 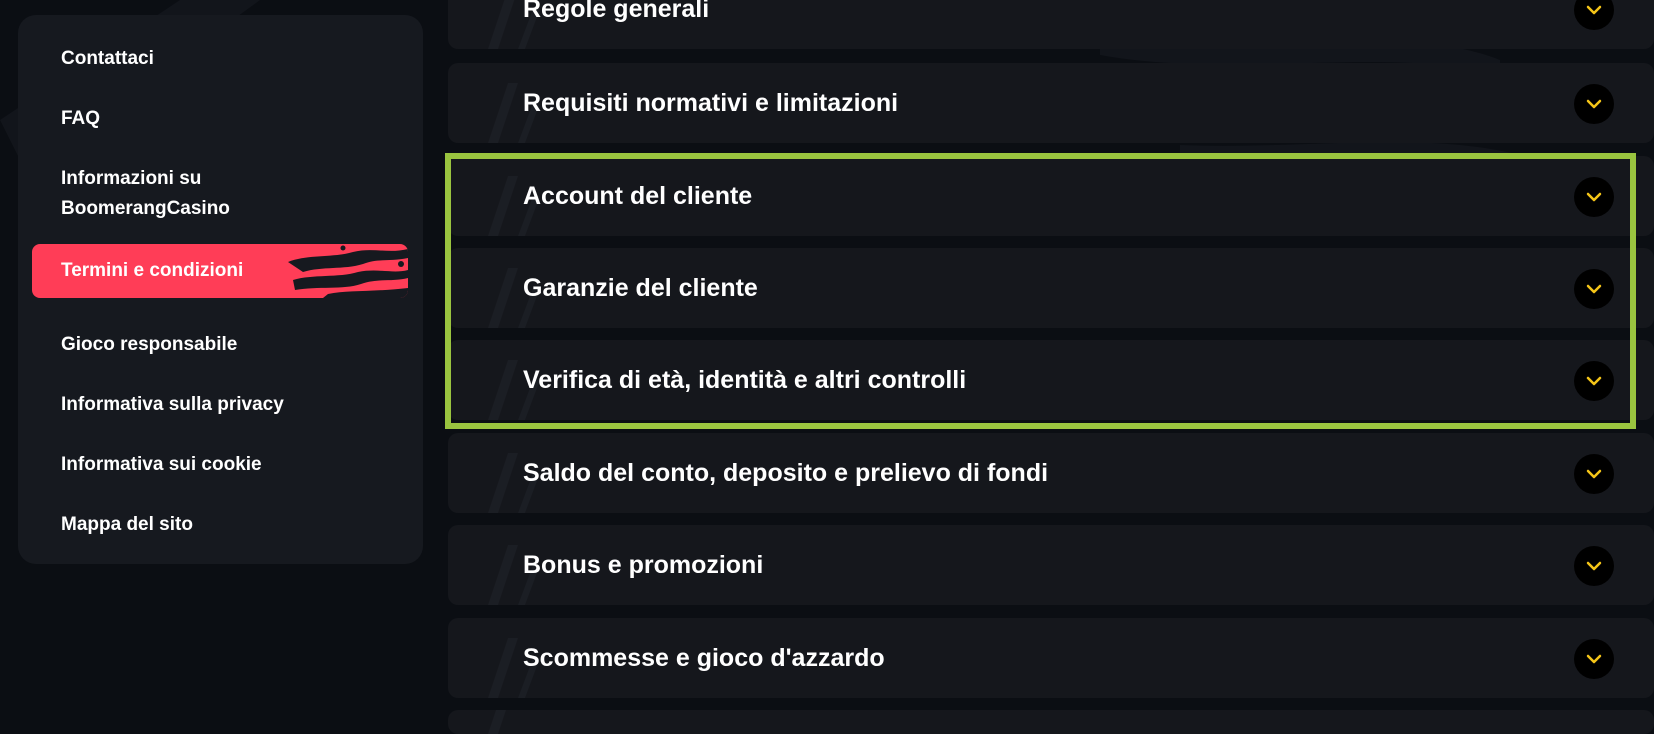 I want to click on accordion-item-account: Account del cliente, so click(x=1051, y=196).